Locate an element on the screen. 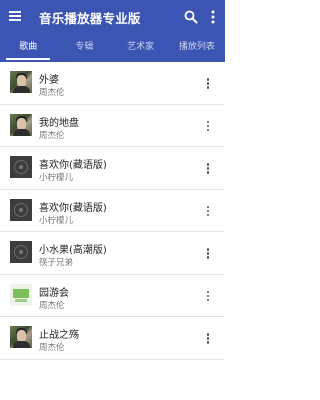 This screenshot has height=400, width=320. song-title: 园游会 is located at coordinates (54, 293).